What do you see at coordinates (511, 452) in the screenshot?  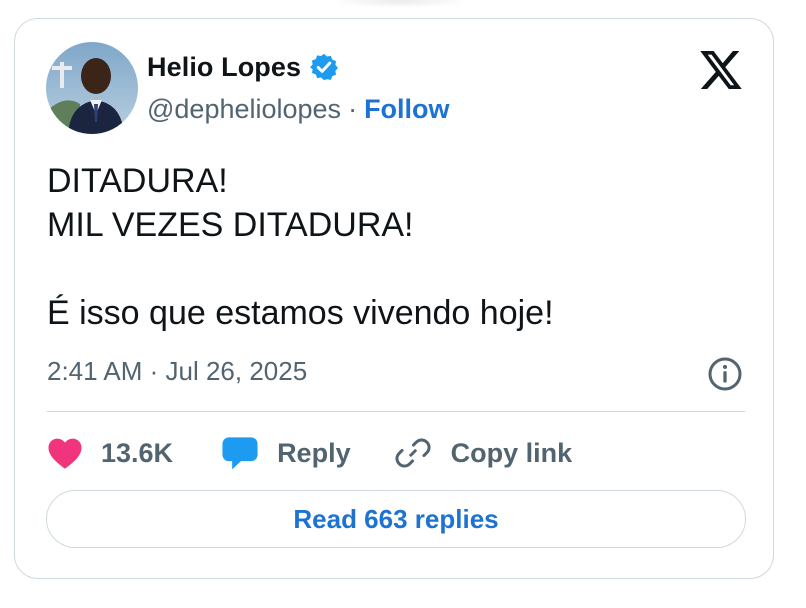 I see `copy-link-label: Copy link` at bounding box center [511, 452].